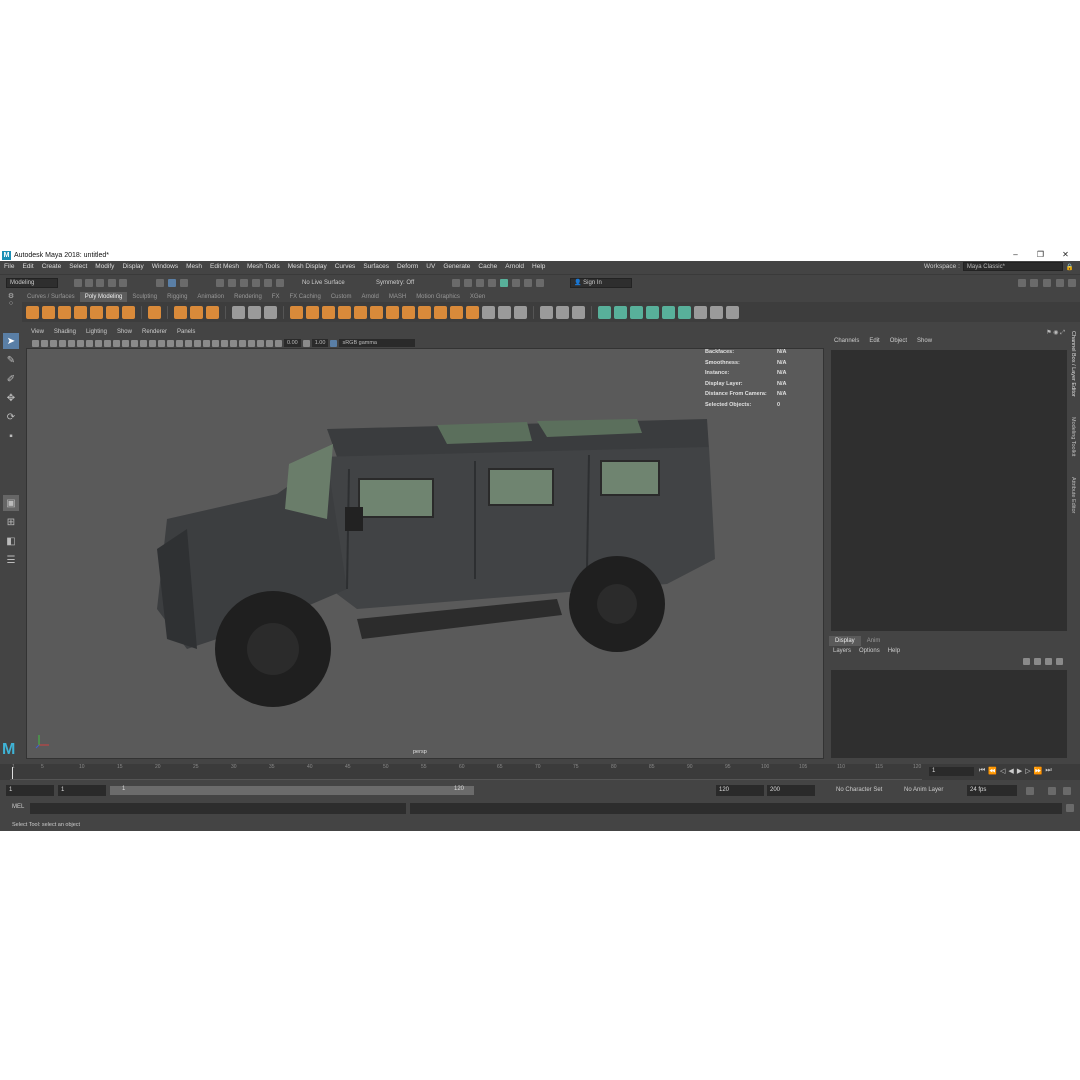 Image resolution: width=1080 pixels, height=1080 pixels. I want to click on sew-uv-icon, so click(684, 312).